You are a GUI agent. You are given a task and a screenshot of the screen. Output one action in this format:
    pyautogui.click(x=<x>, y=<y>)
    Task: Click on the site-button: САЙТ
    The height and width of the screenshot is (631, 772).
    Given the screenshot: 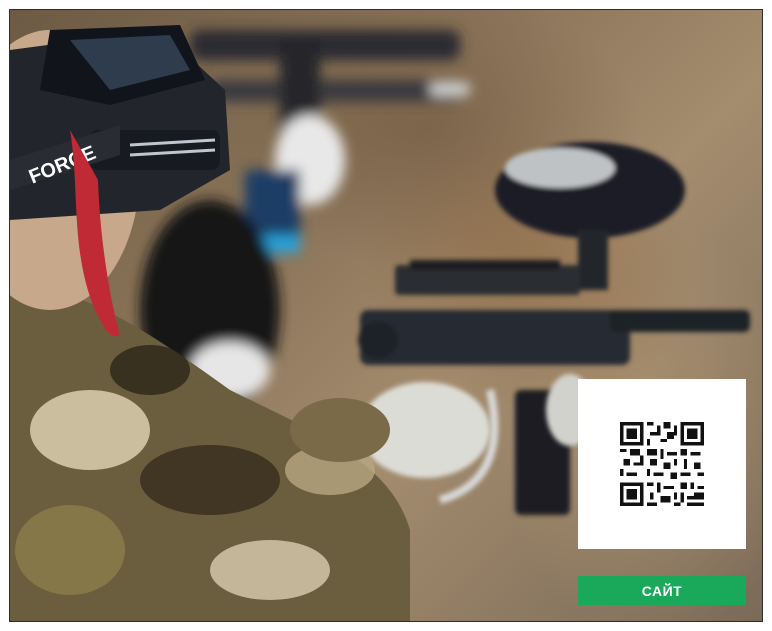 What is the action you would take?
    pyautogui.click(x=662, y=590)
    